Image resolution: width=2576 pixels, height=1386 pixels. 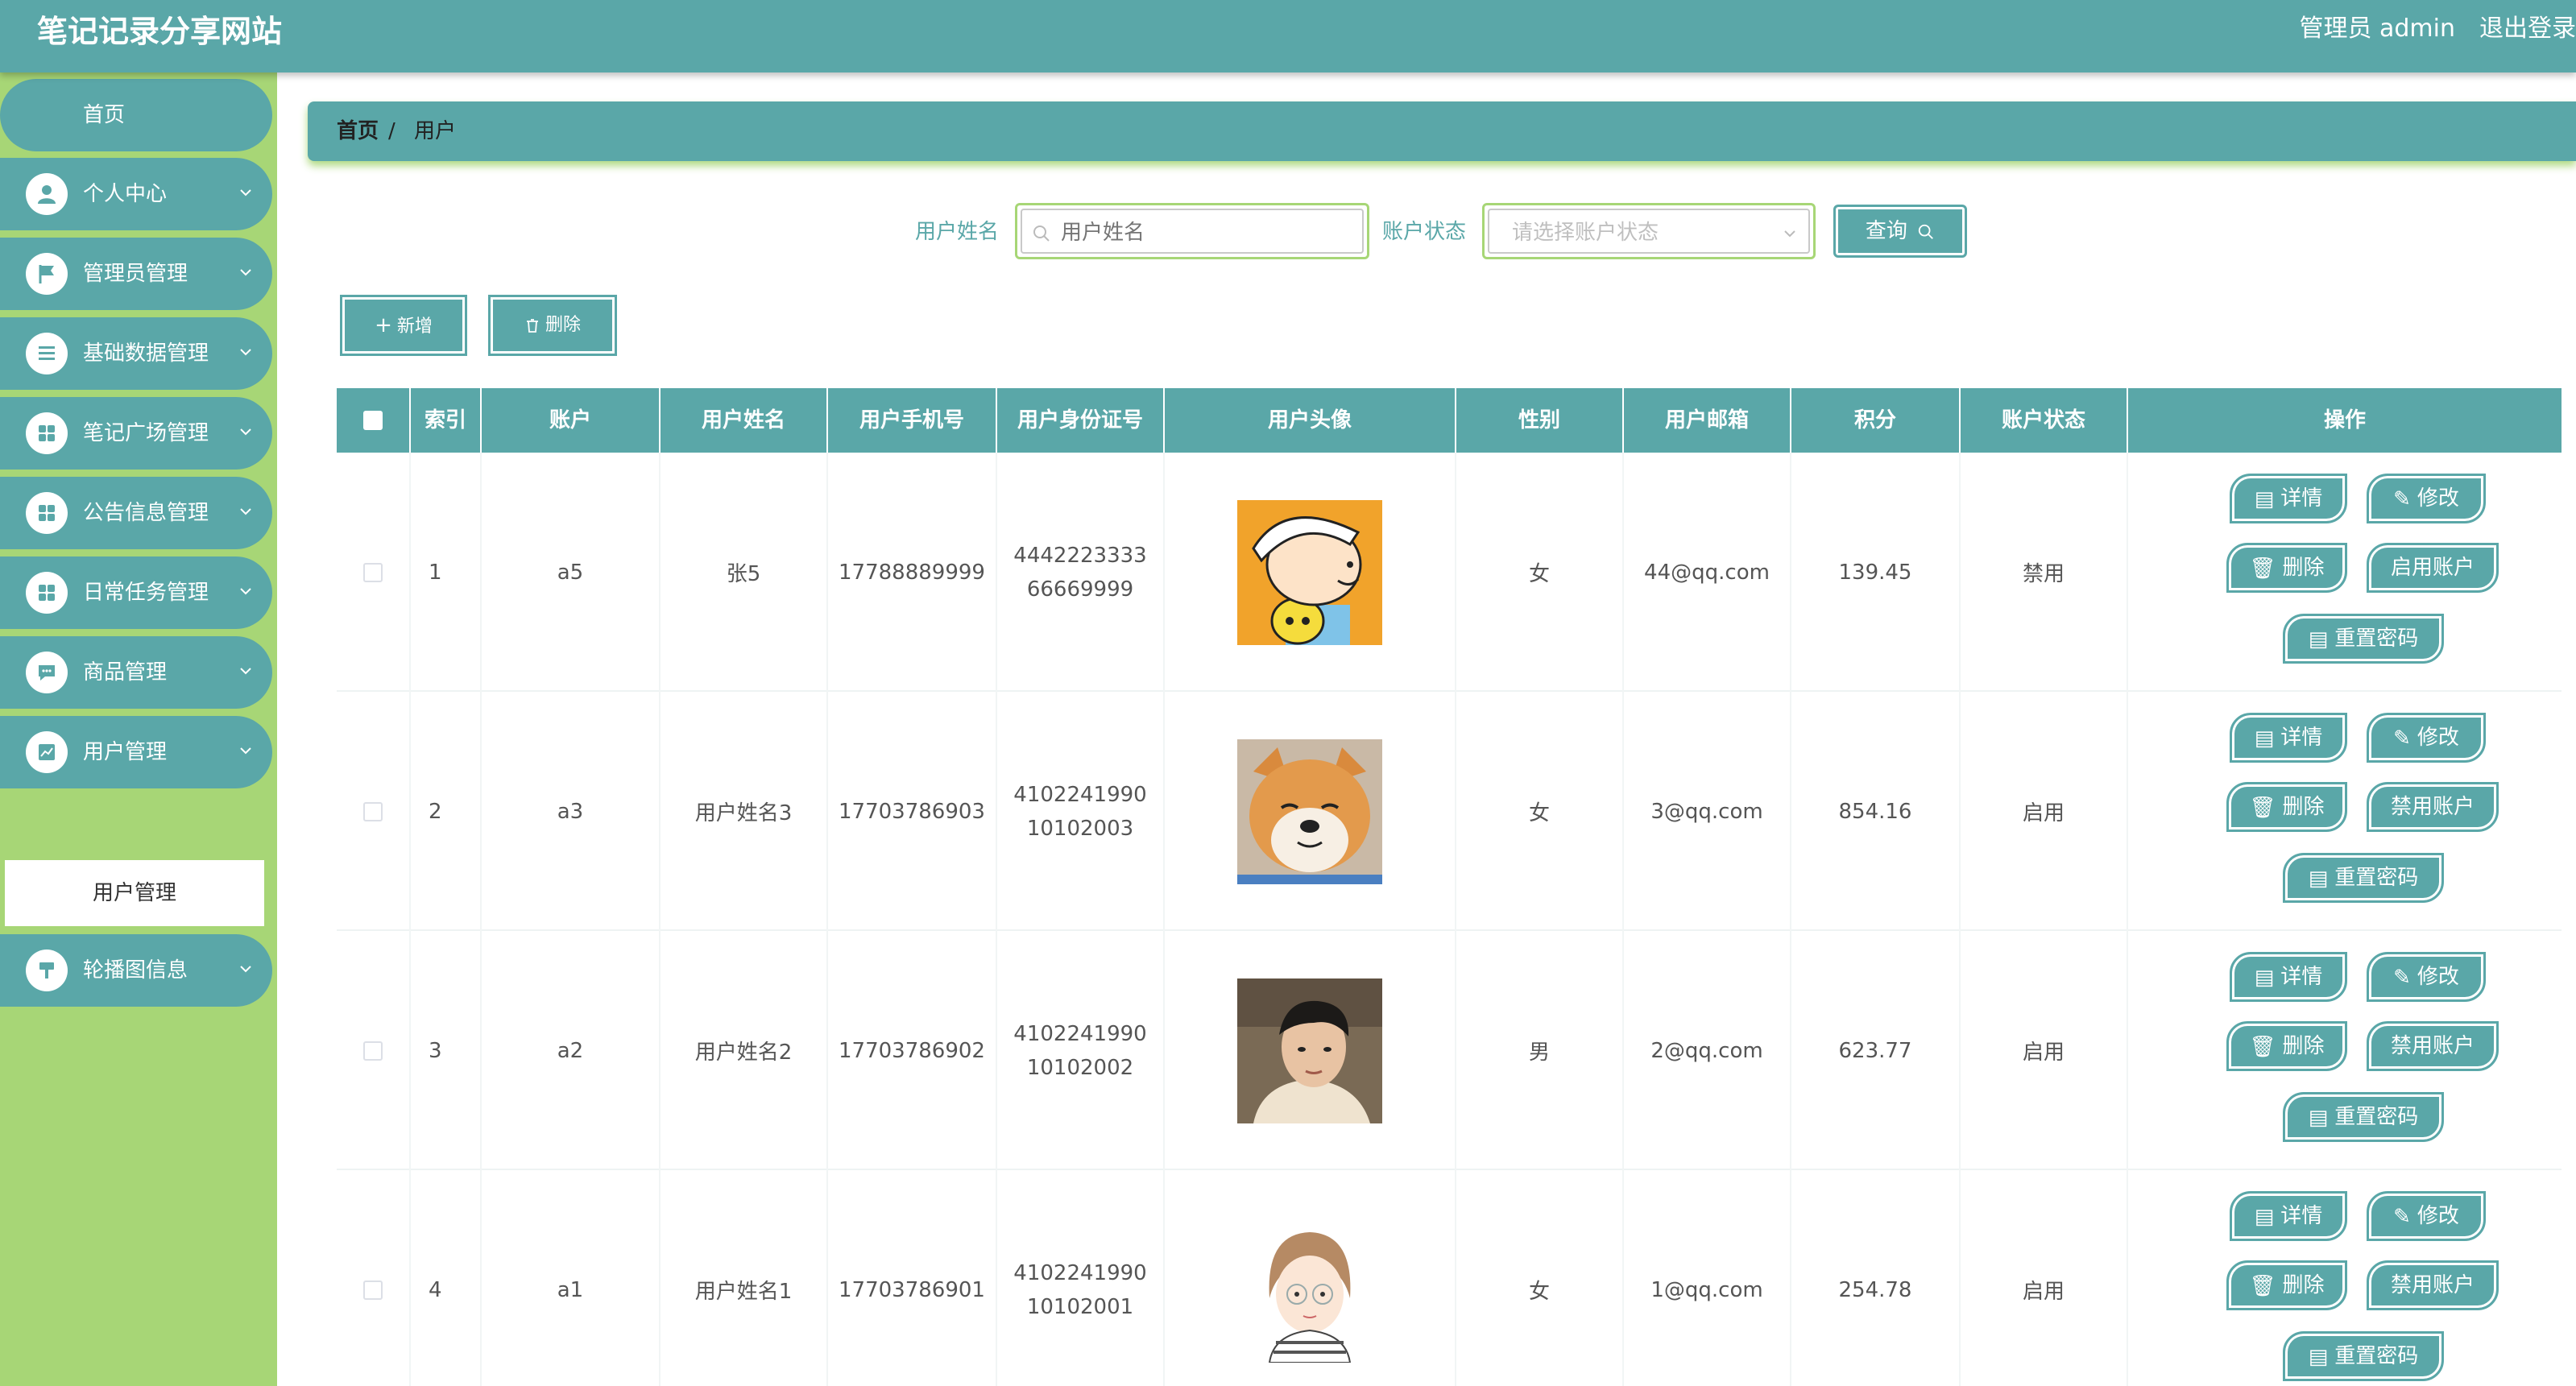 I want to click on delete-button: 删除, so click(x=552, y=325).